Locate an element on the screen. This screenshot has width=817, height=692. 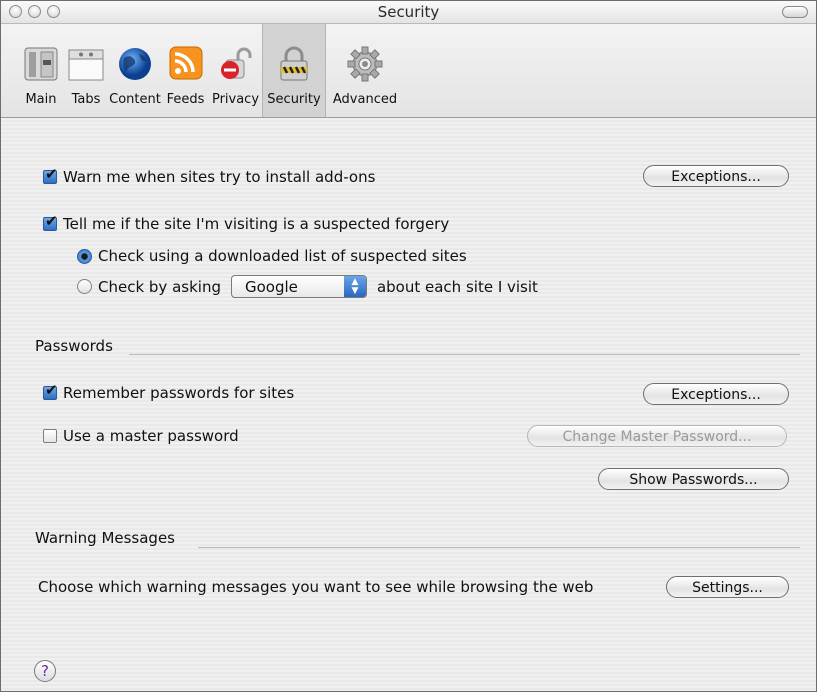
globe-icon is located at coordinates (135, 64).